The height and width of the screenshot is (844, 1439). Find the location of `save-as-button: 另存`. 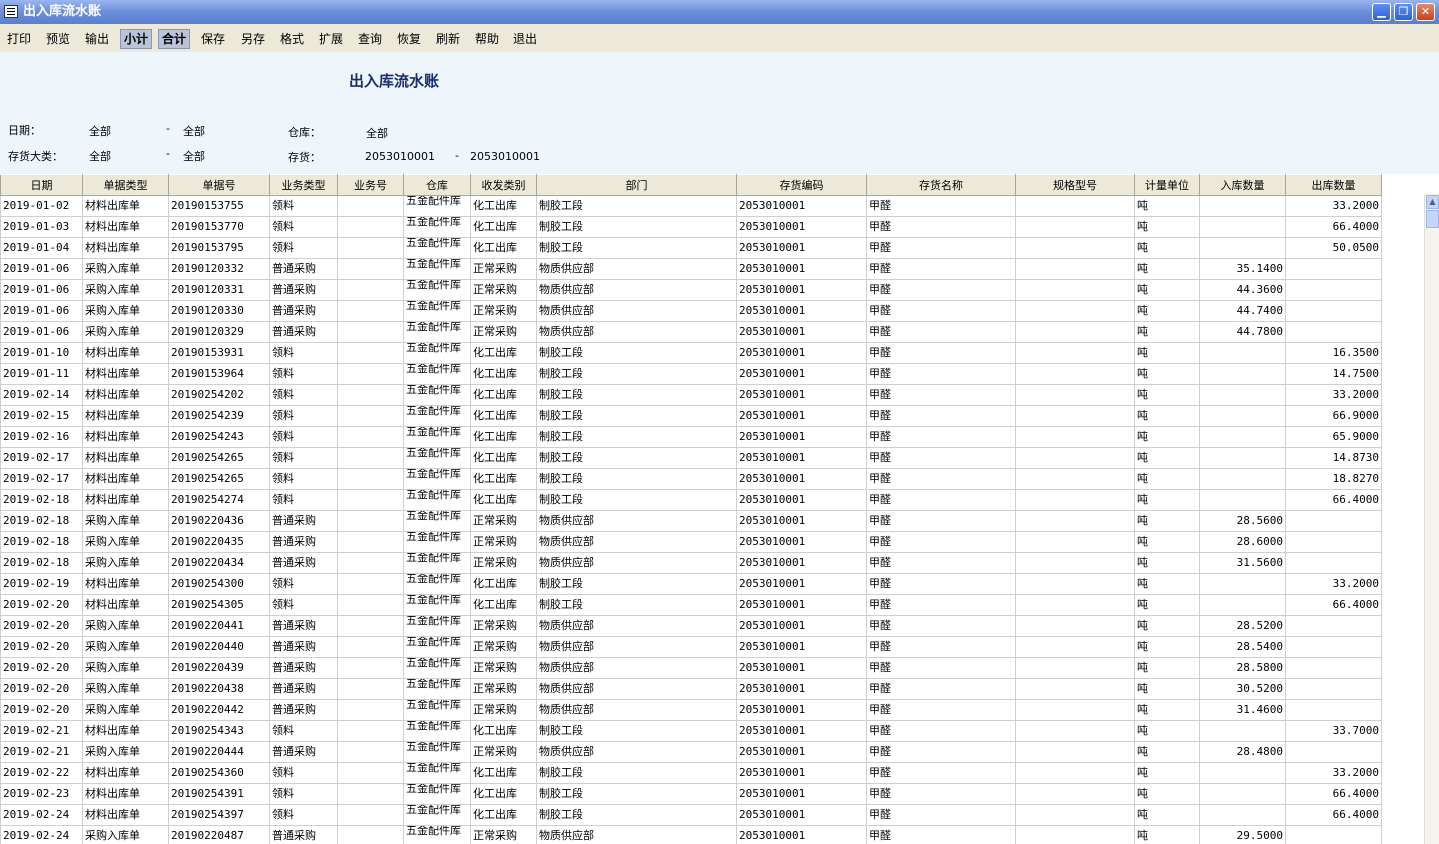

save-as-button: 另存 is located at coordinates (253, 39).